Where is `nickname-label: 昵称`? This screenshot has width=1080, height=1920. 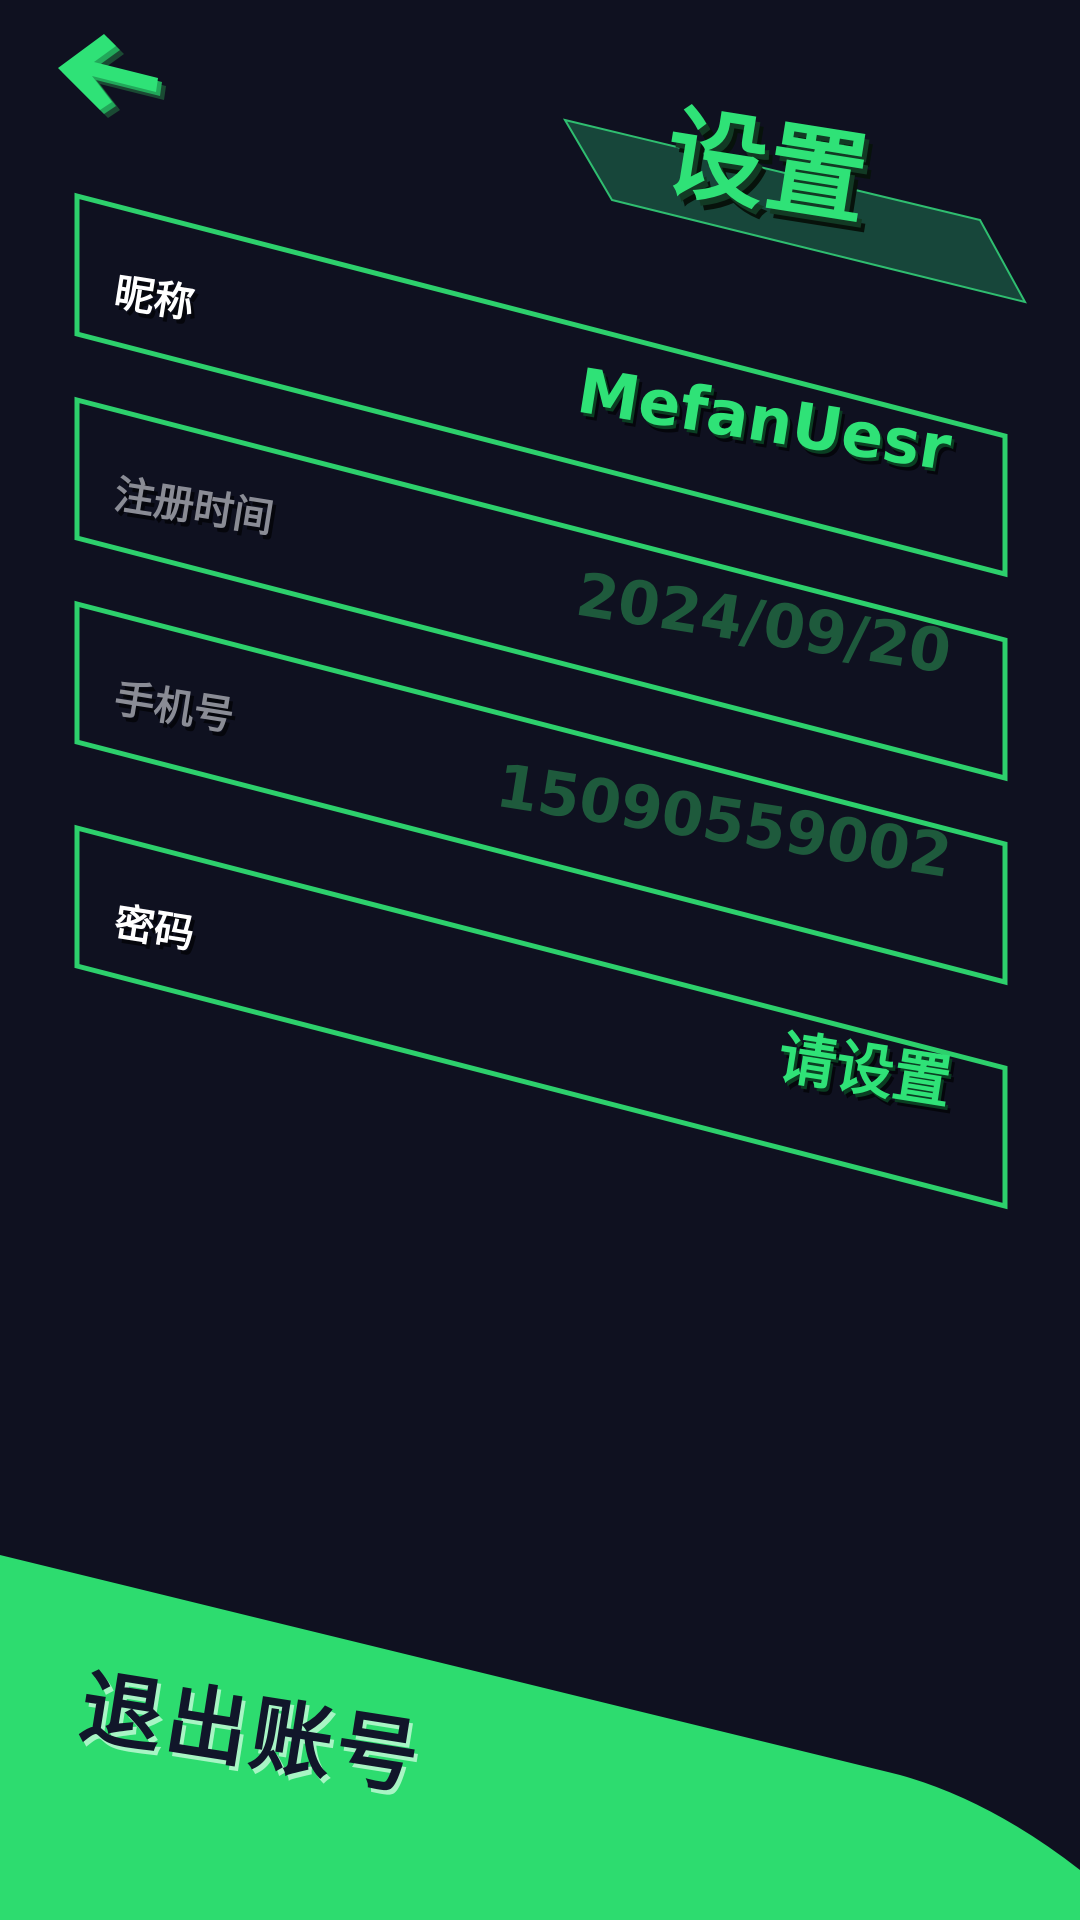
nickname-label: 昵称 is located at coordinates (154, 298).